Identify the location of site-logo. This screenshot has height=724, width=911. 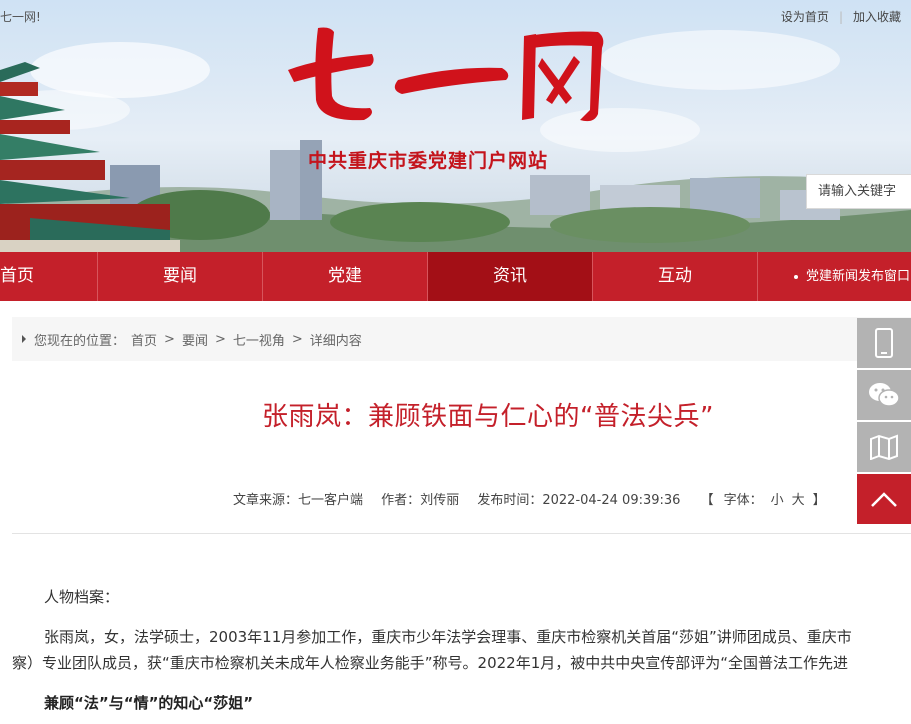
(445, 73).